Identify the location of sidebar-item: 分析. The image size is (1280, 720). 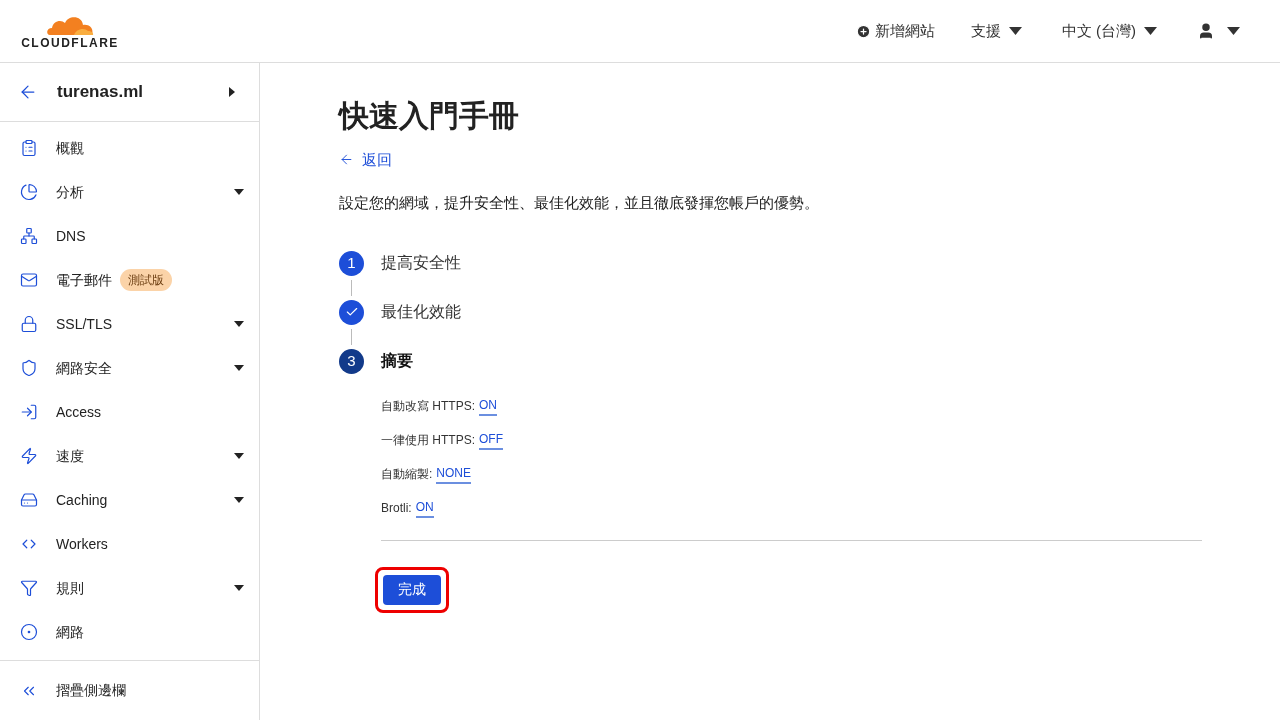
(129, 192).